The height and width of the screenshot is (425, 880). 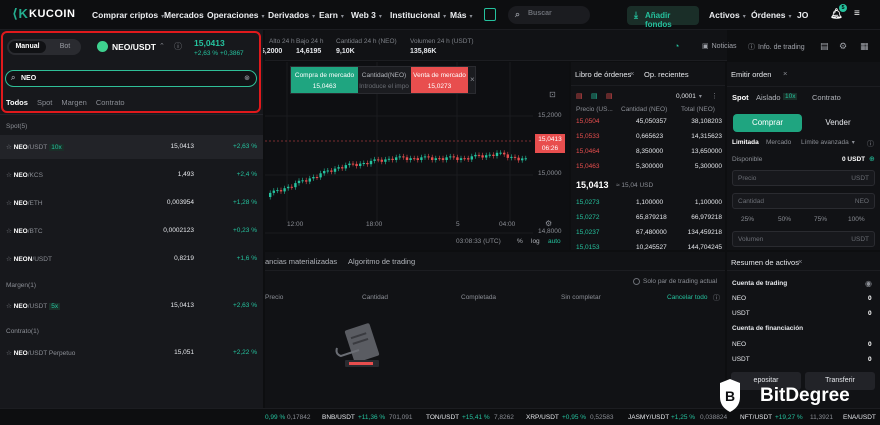 What do you see at coordinates (740, 97) in the screenshot?
I see `tab-spot: Spot` at bounding box center [740, 97].